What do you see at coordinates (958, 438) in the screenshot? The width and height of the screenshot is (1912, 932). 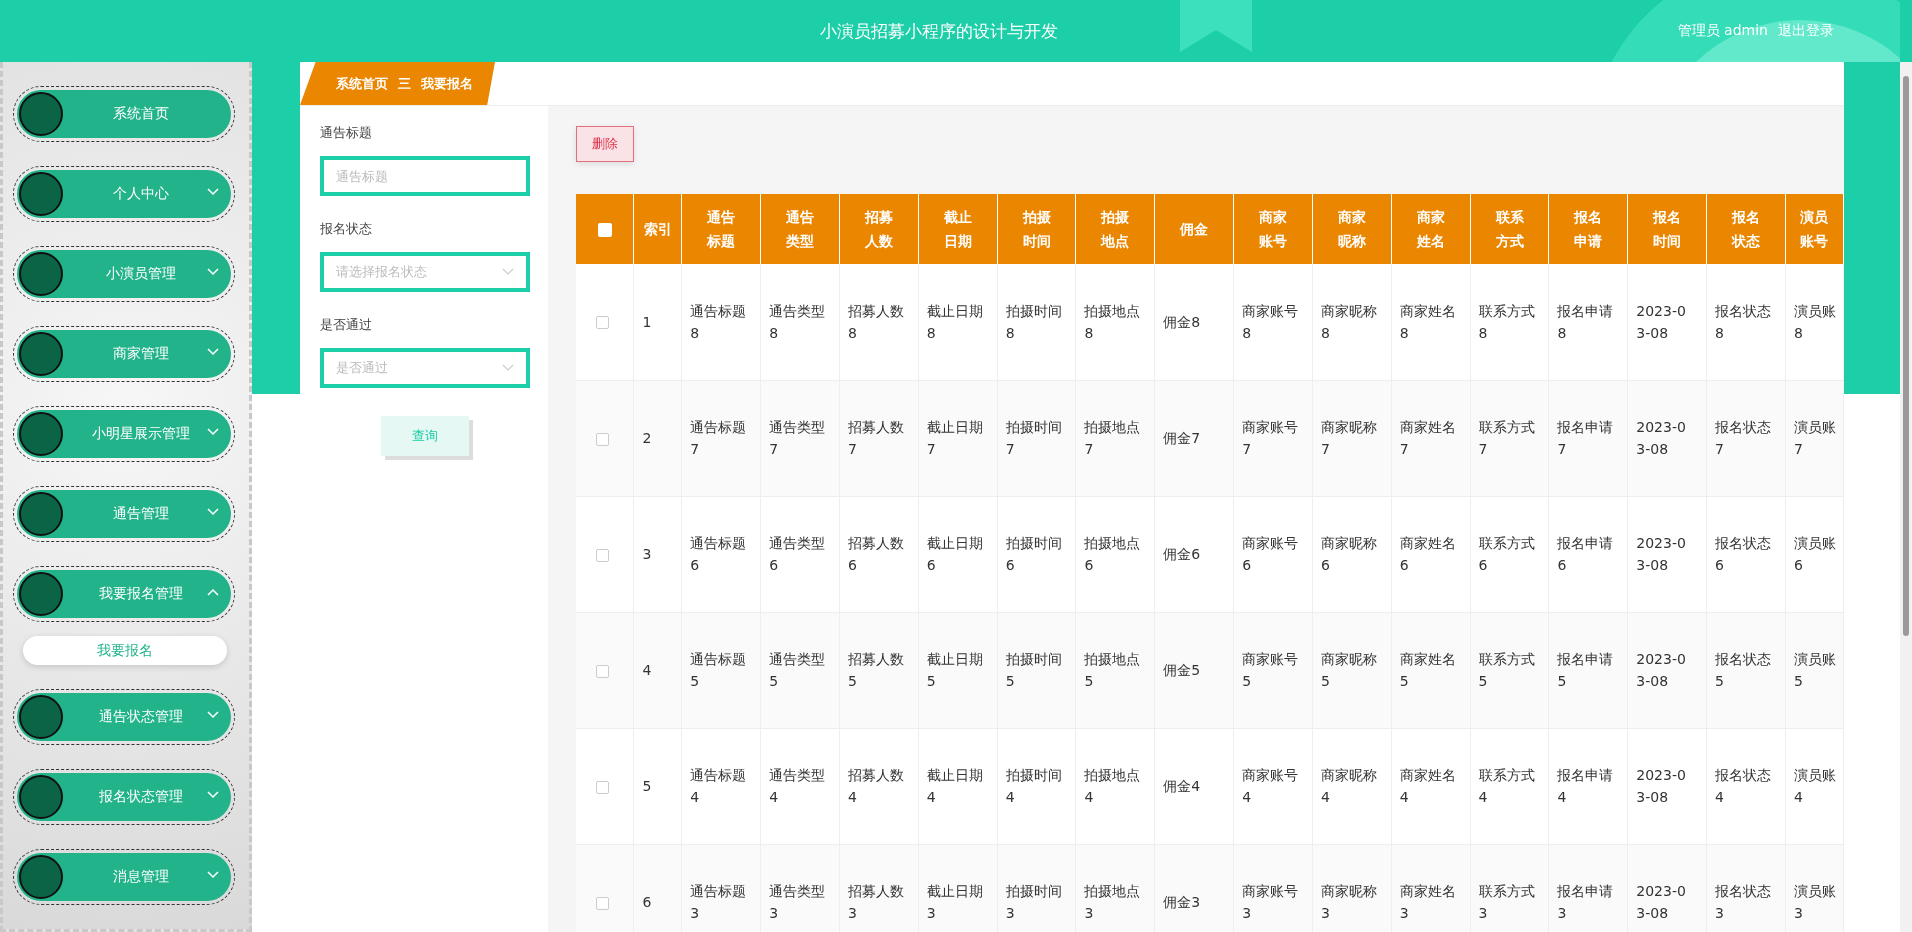 I see `table-cell: 截止日期7` at bounding box center [958, 438].